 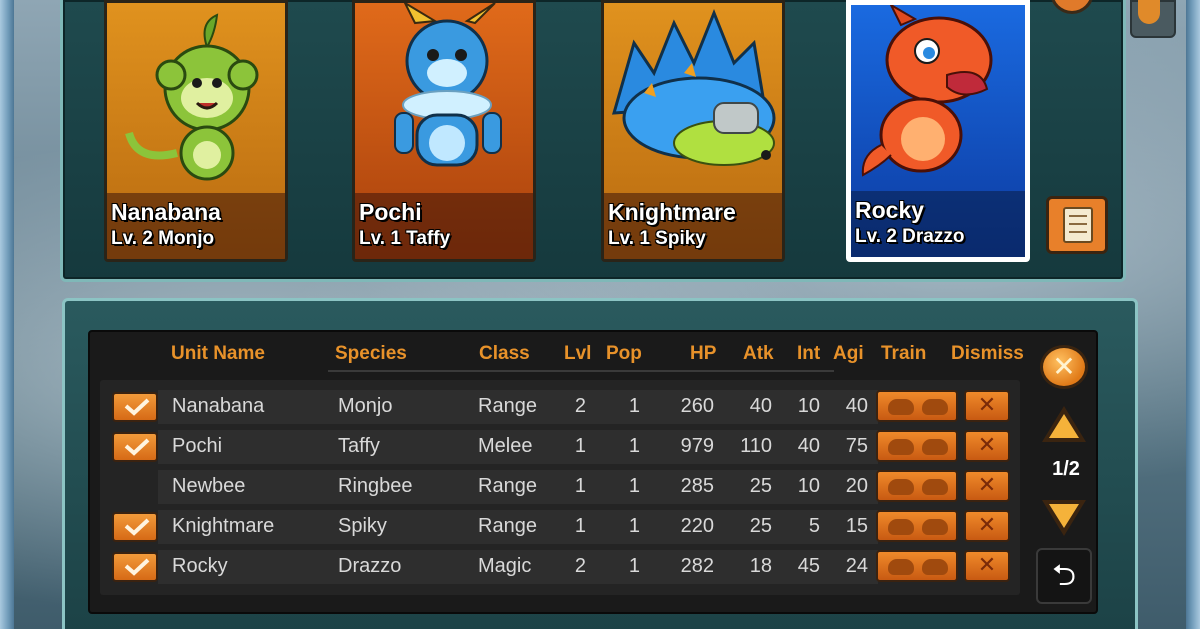 What do you see at coordinates (218, 353) in the screenshot?
I see `header-unit-name: Unit Name` at bounding box center [218, 353].